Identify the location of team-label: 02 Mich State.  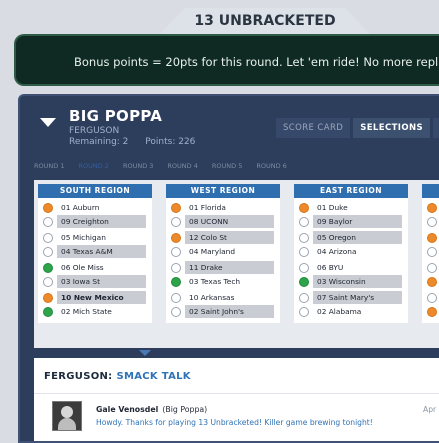
(86, 311).